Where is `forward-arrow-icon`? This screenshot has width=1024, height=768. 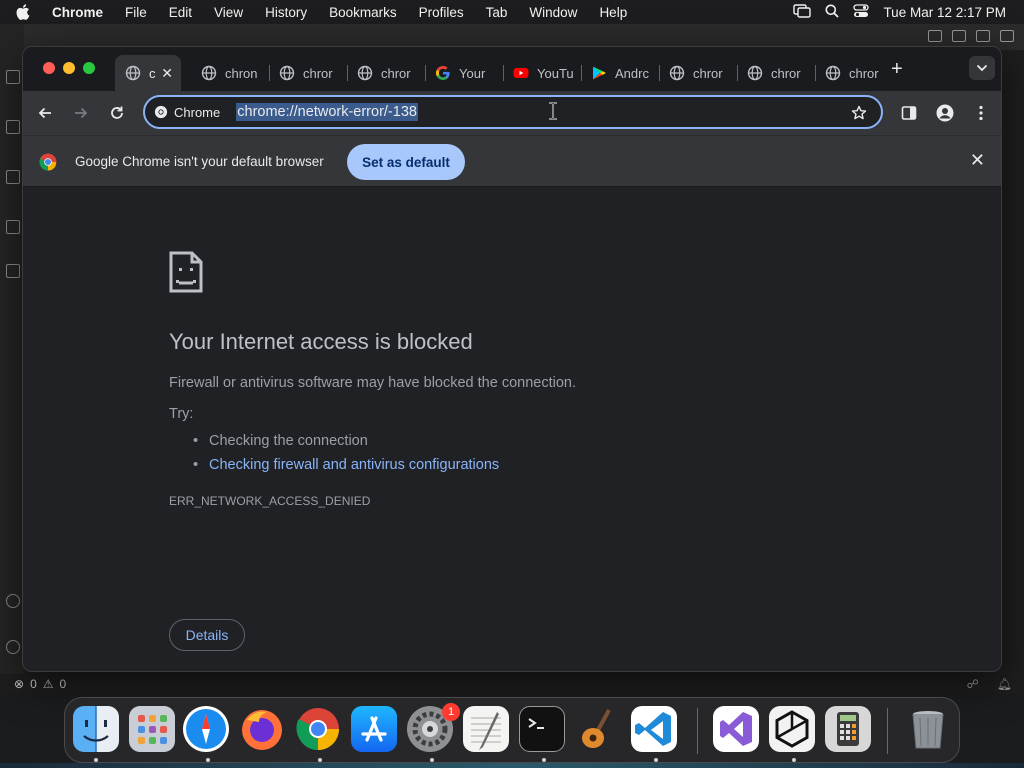
forward-arrow-icon is located at coordinates (81, 113).